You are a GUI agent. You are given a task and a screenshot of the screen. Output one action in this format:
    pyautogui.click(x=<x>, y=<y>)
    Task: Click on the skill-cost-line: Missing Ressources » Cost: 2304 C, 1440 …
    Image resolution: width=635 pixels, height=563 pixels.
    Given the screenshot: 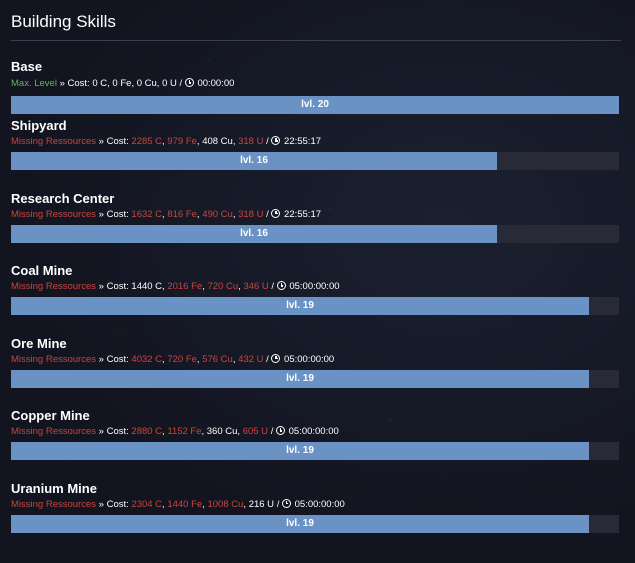 What is the action you would take?
    pyautogui.click(x=178, y=504)
    